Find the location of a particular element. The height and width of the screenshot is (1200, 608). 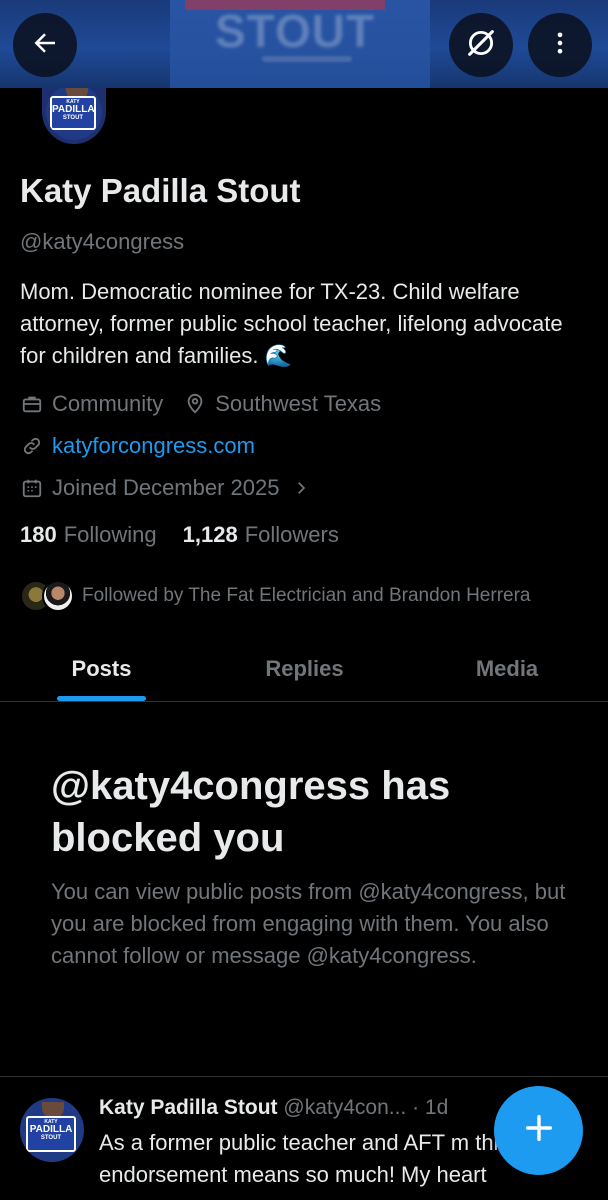

followers-count: 1,128 is located at coordinates (210, 534).